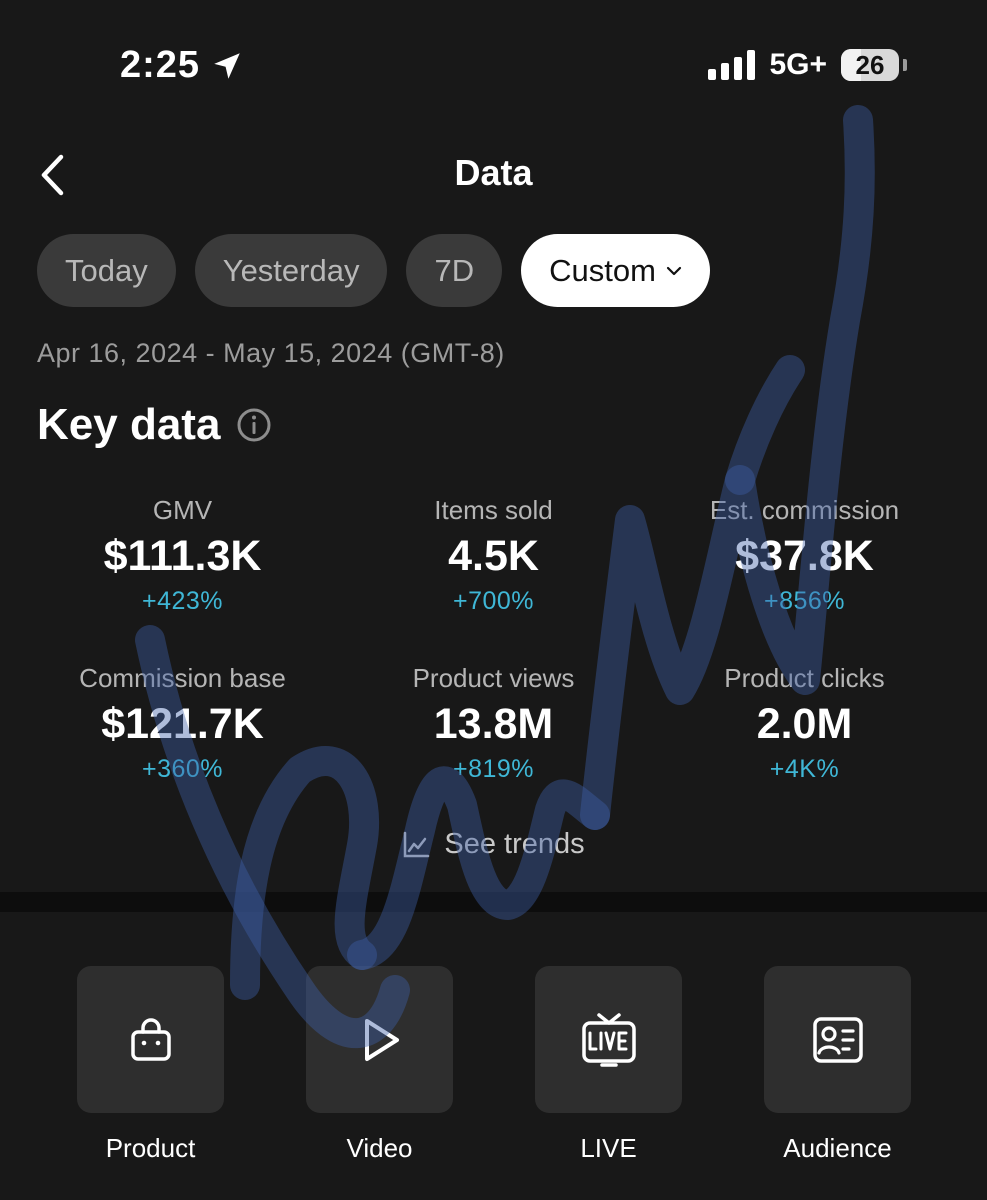  What do you see at coordinates (182, 556) in the screenshot?
I see `metric-value: $111.3K` at bounding box center [182, 556].